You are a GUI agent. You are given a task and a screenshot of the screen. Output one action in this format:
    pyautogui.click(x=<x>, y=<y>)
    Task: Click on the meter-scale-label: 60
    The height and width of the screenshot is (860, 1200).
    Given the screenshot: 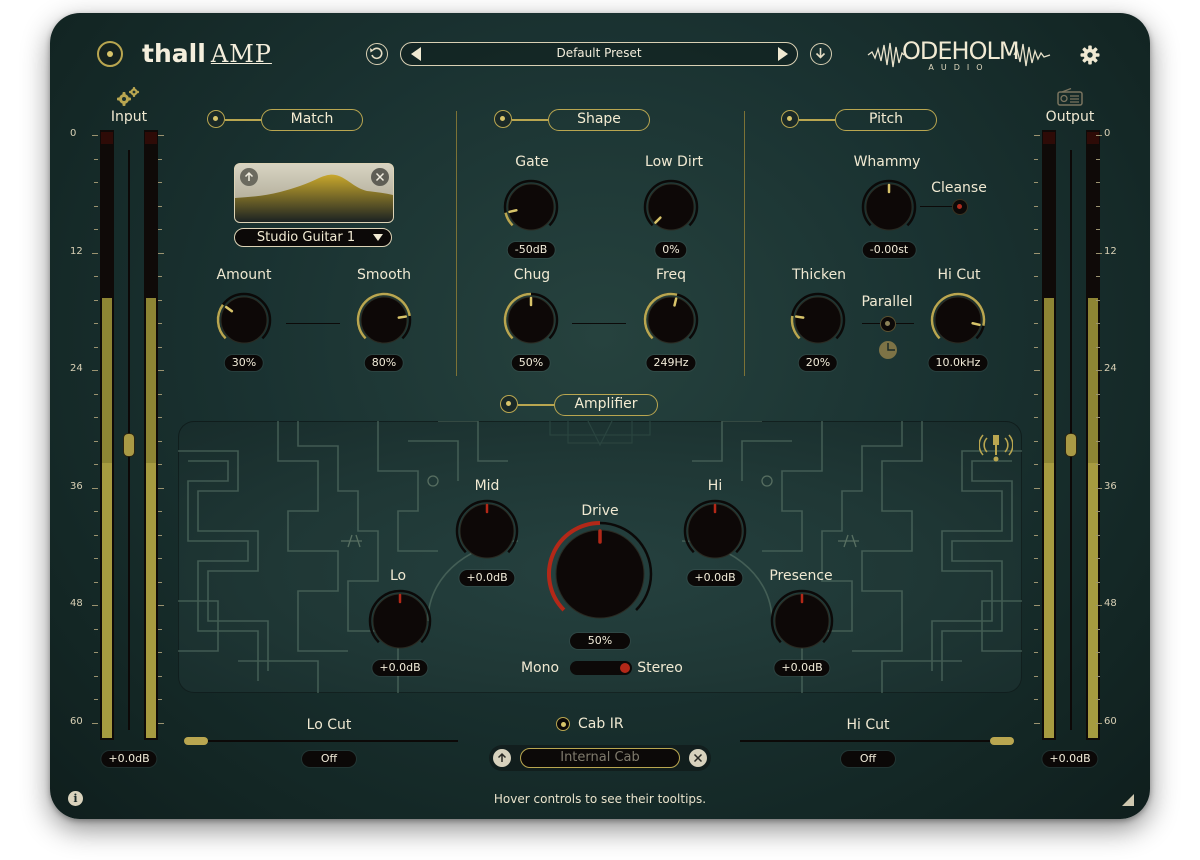 What is the action you would take?
    pyautogui.click(x=1110, y=721)
    